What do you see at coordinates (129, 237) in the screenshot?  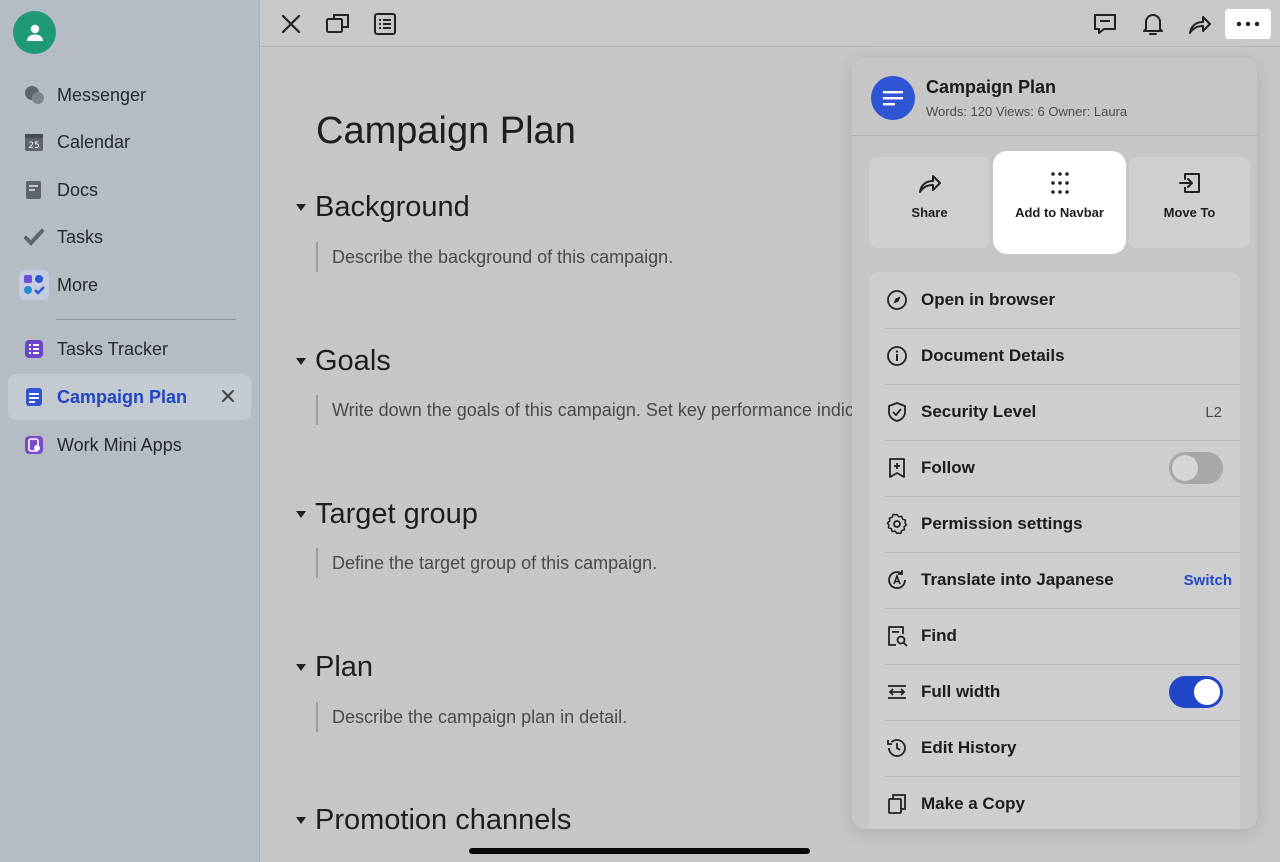 I see `sidebar-item-tasks: Tasks` at bounding box center [129, 237].